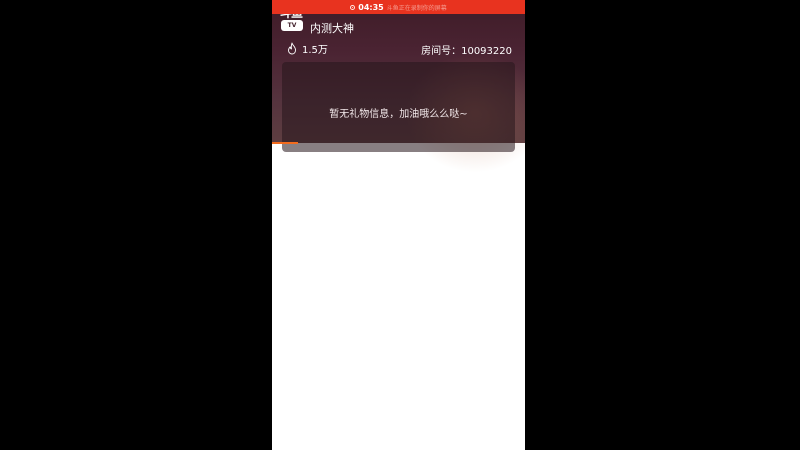  I want to click on heat-indicator: 1.5万, so click(307, 48).